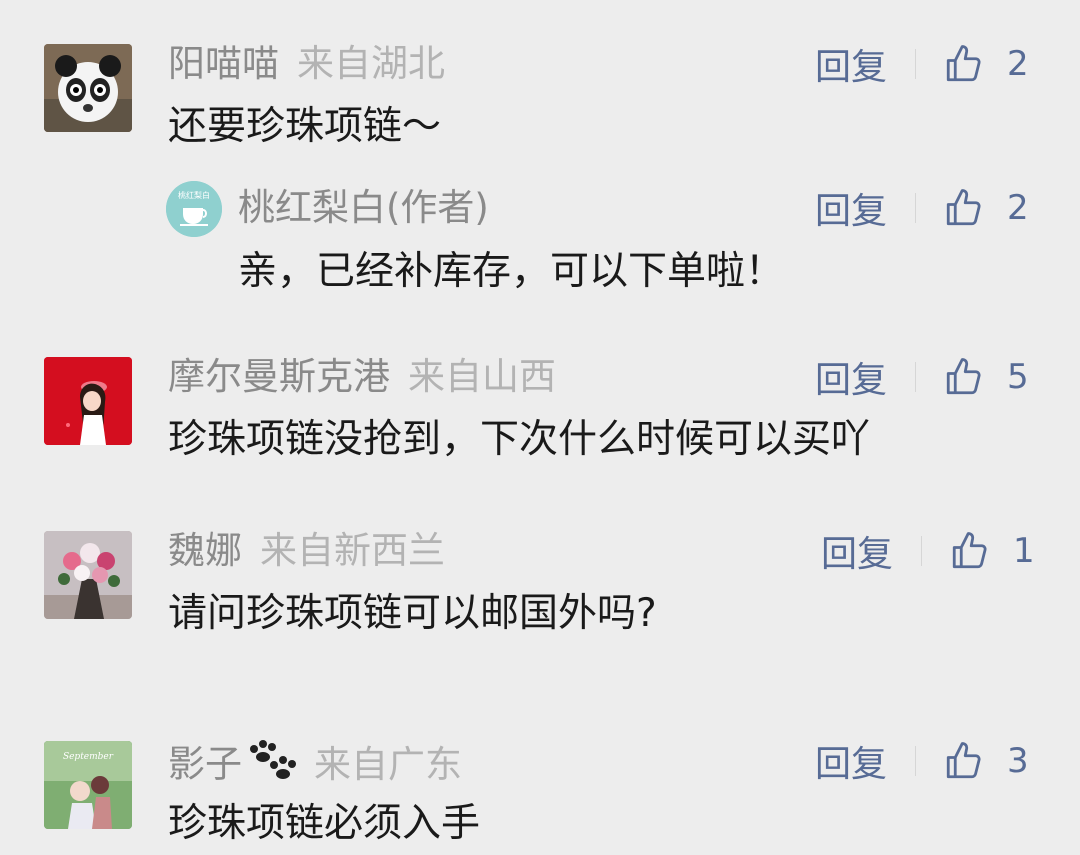  What do you see at coordinates (1018, 761) in the screenshot?
I see `like-count: 3` at bounding box center [1018, 761].